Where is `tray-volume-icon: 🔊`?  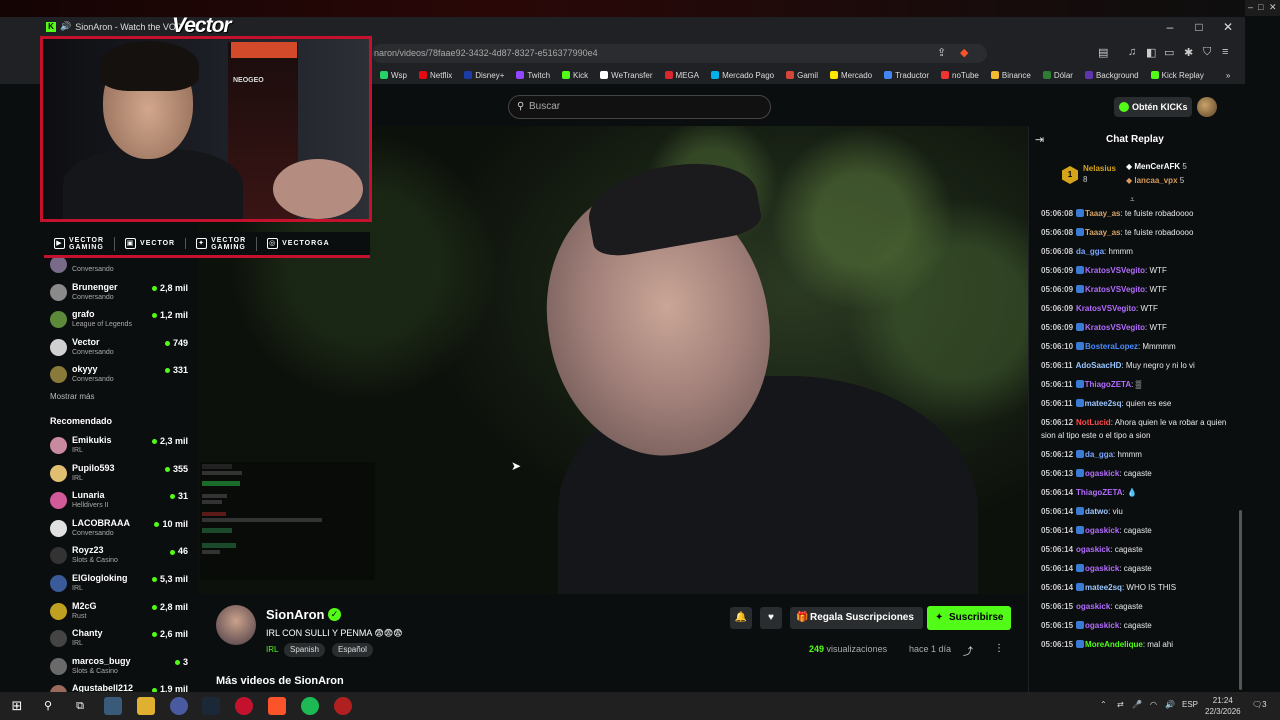
tray-volume-icon: 🔊 is located at coordinates (1170, 704).